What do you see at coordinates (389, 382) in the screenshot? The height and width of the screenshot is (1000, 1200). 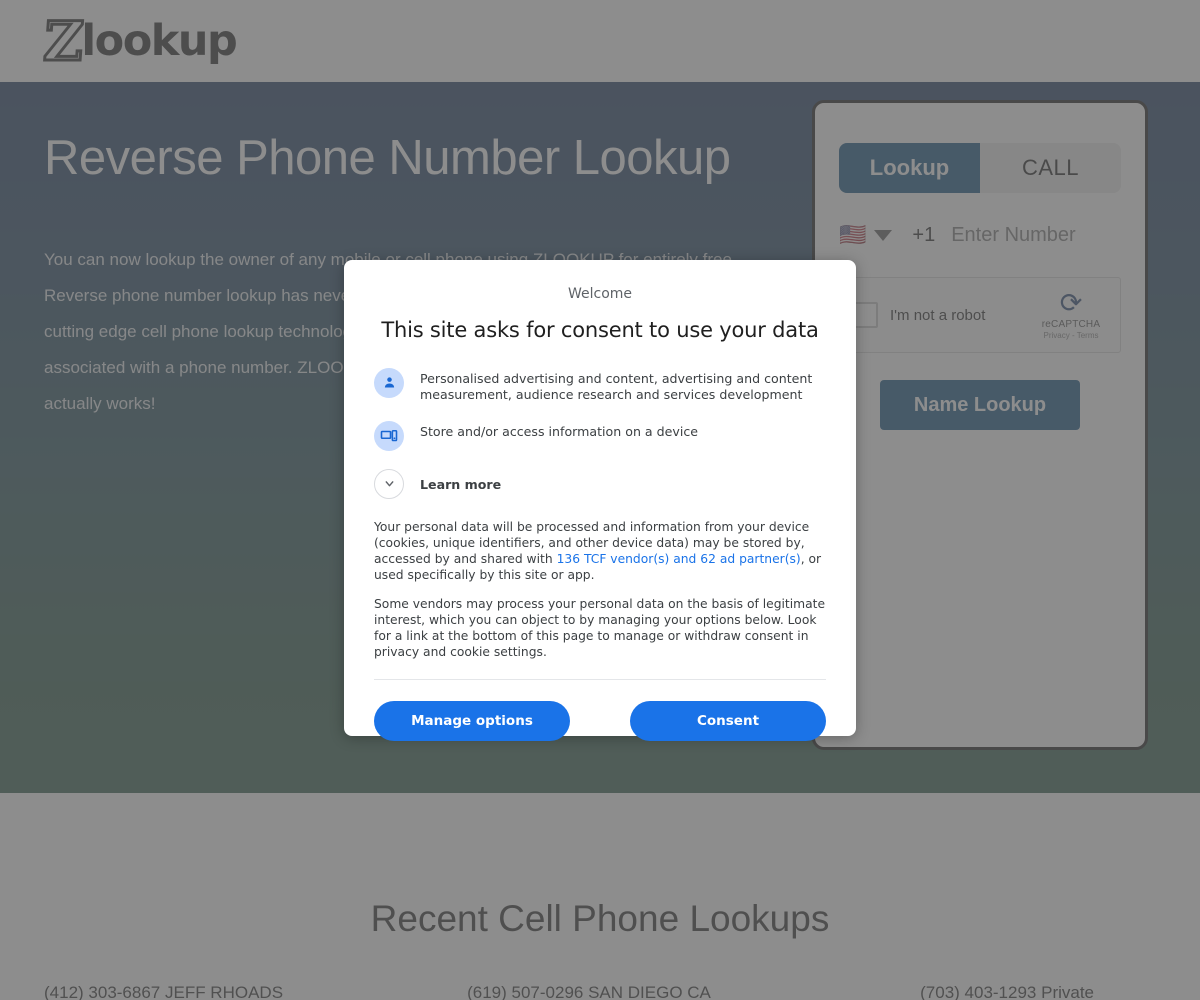 I see `person-icon` at bounding box center [389, 382].